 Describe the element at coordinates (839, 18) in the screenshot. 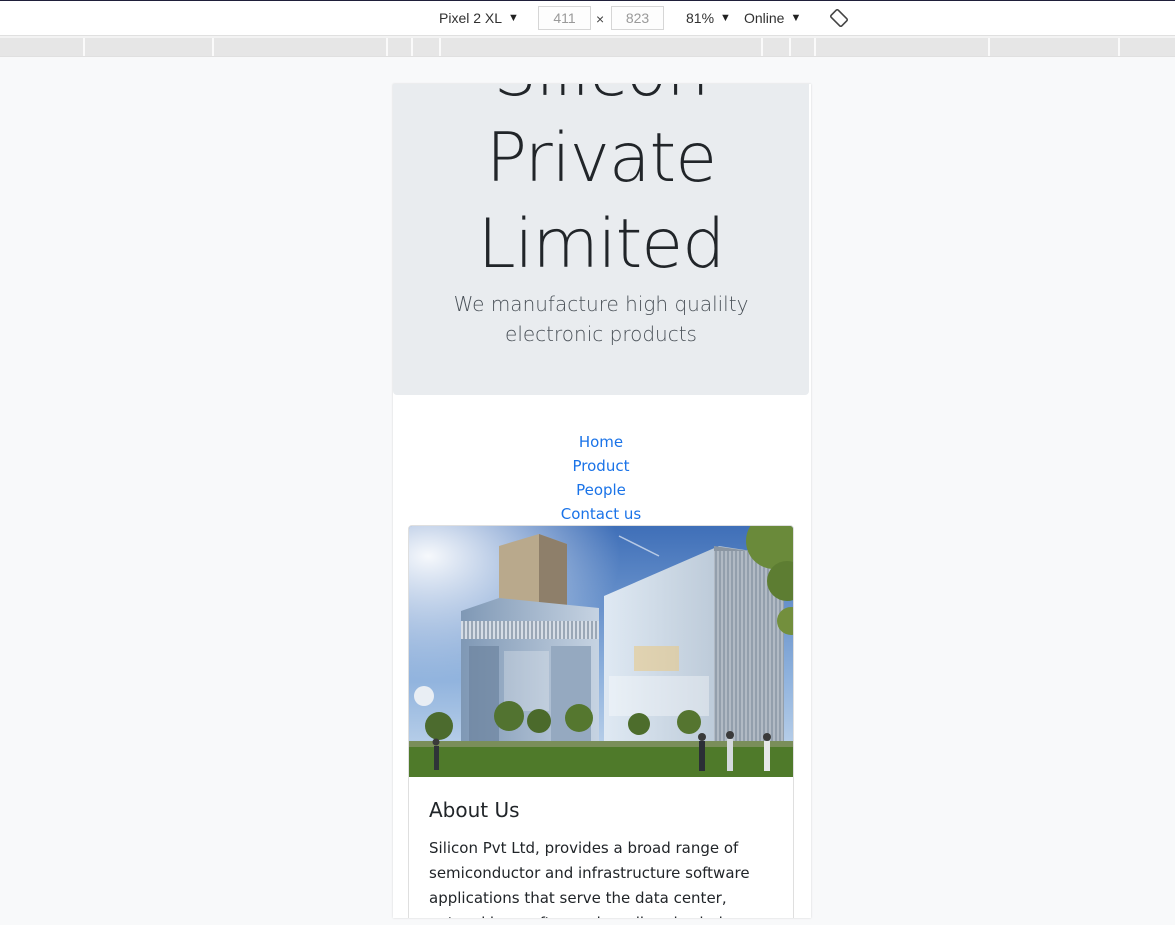

I see `rotate-icon` at that location.